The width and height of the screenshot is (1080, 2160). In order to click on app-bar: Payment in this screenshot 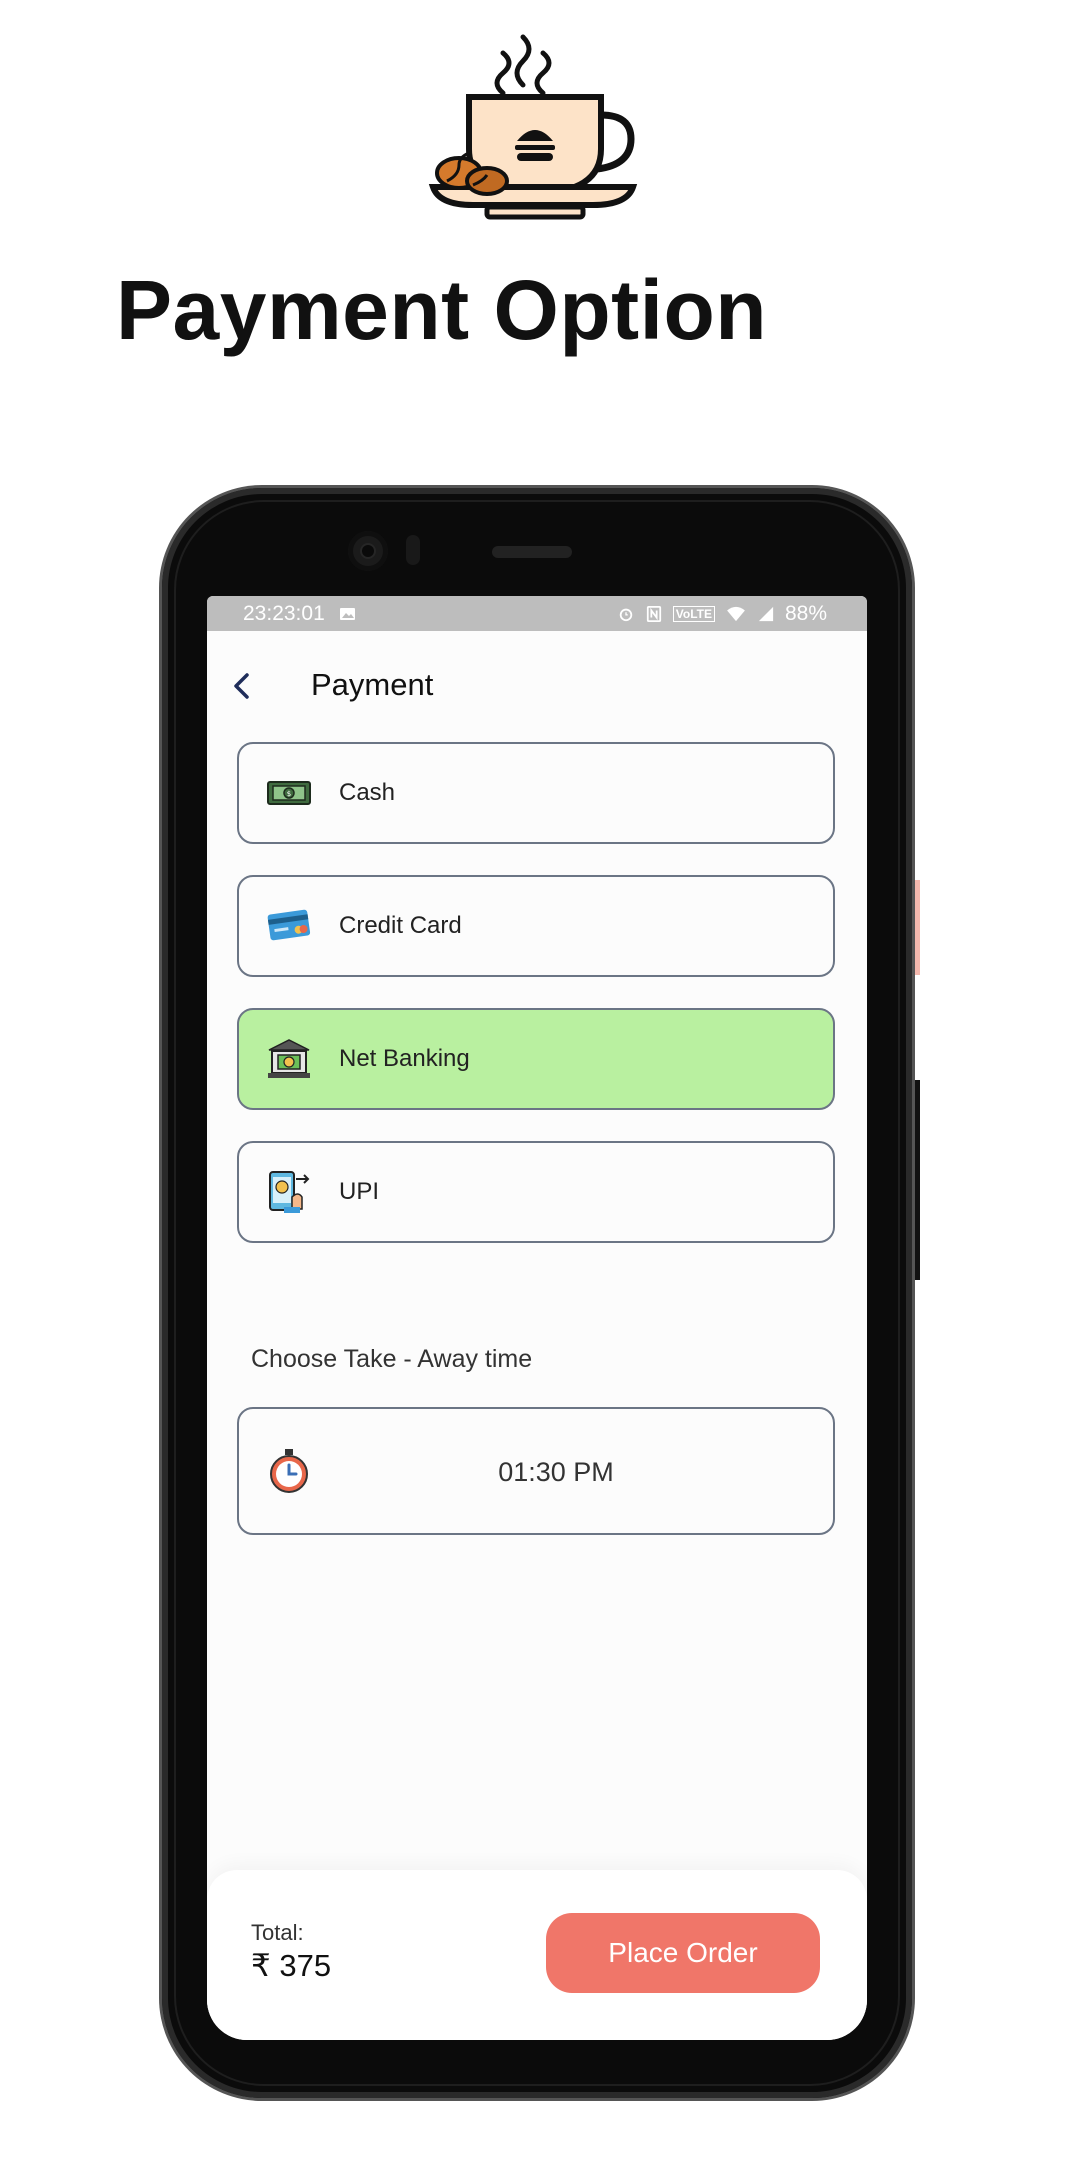, I will do `click(537, 686)`.